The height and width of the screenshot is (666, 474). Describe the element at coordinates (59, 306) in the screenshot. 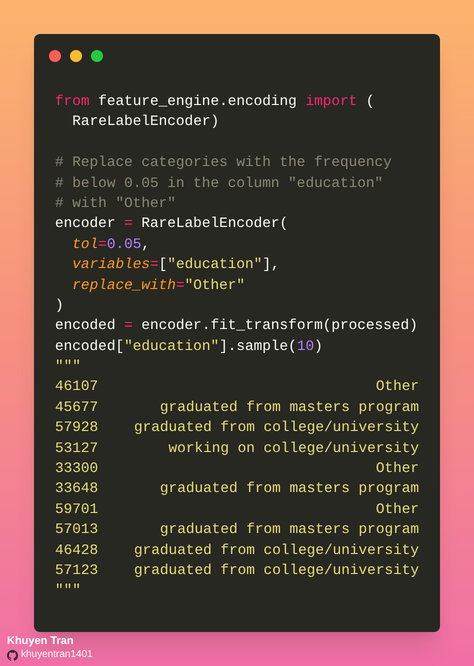

I see `code-line: )` at that location.